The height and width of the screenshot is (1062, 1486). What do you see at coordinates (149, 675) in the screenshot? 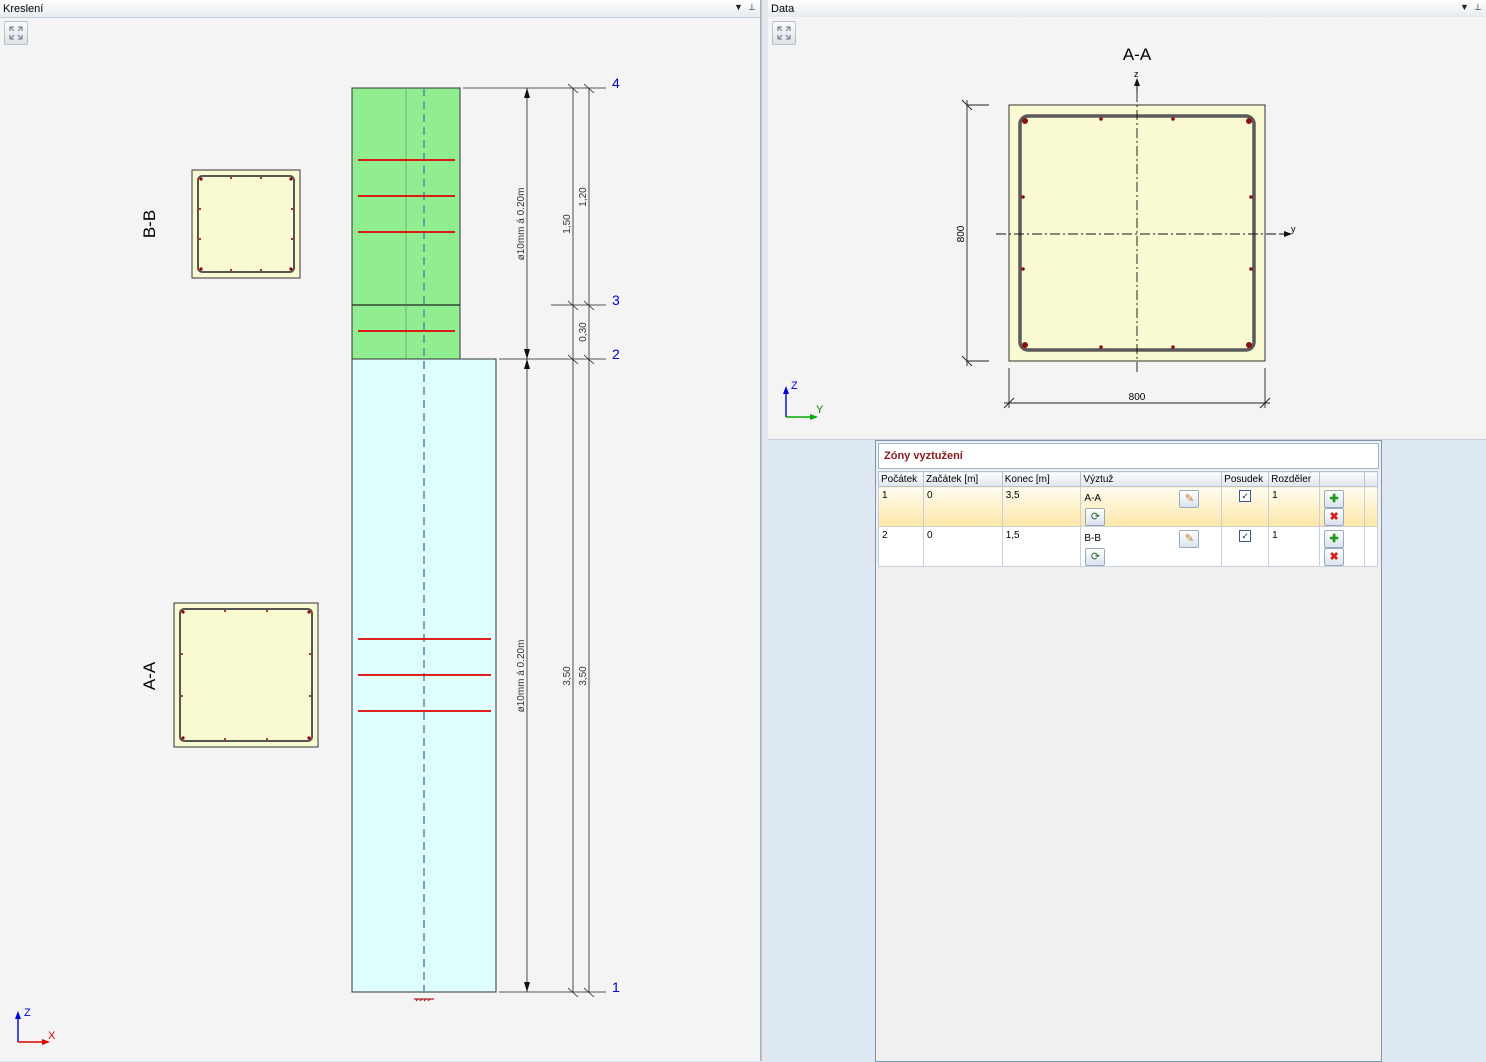
I see `section-aa-label: A-A` at bounding box center [149, 675].